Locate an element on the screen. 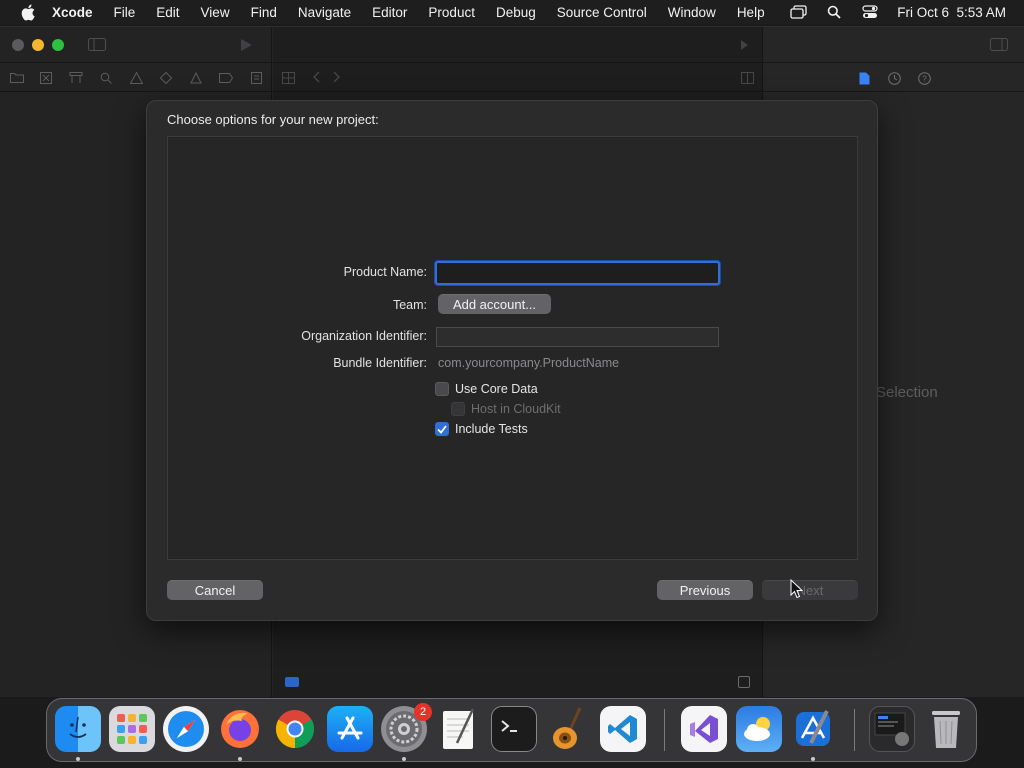 The height and width of the screenshot is (768, 1024). launchpad-icon is located at coordinates (132, 729).